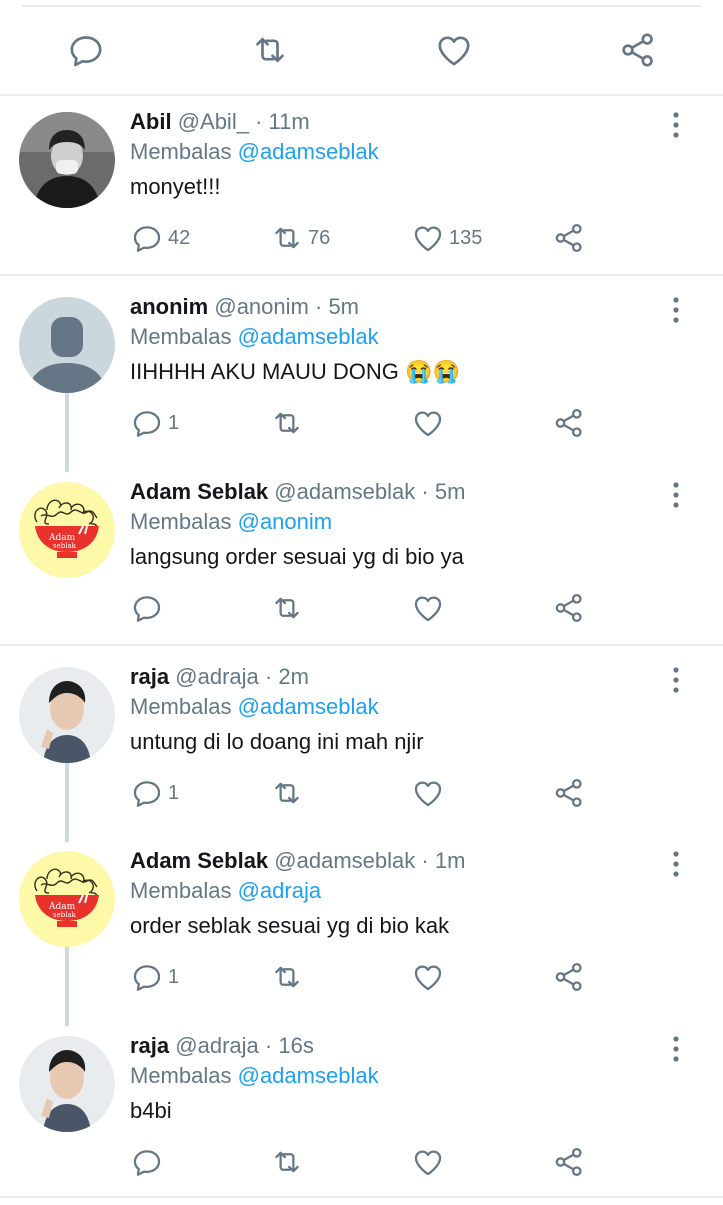 The width and height of the screenshot is (723, 1205). I want to click on like-button: 135, so click(446, 238).